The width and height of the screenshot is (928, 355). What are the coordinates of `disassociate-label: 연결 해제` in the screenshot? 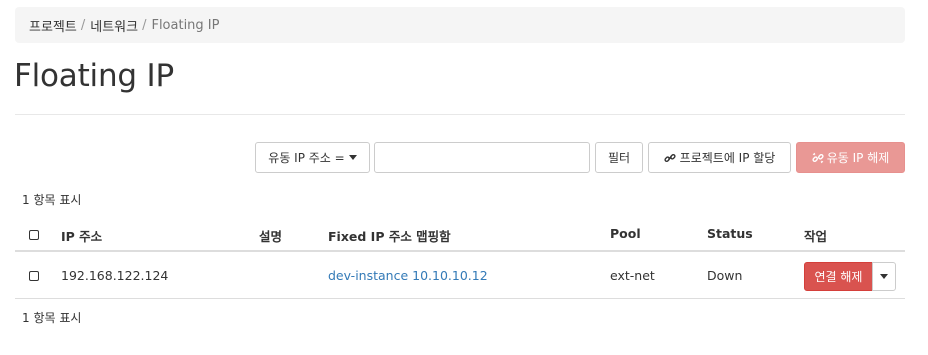 It's located at (838, 277).